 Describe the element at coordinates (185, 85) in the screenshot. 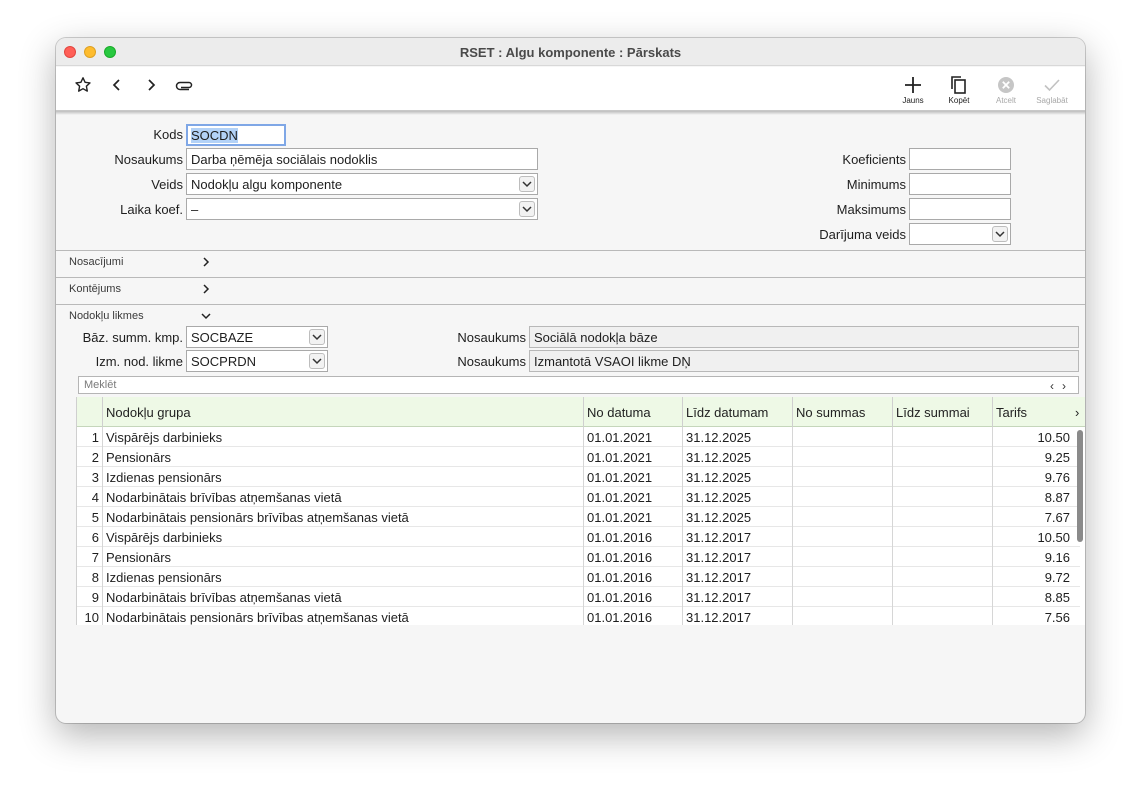

I see `paperclip-icon` at that location.